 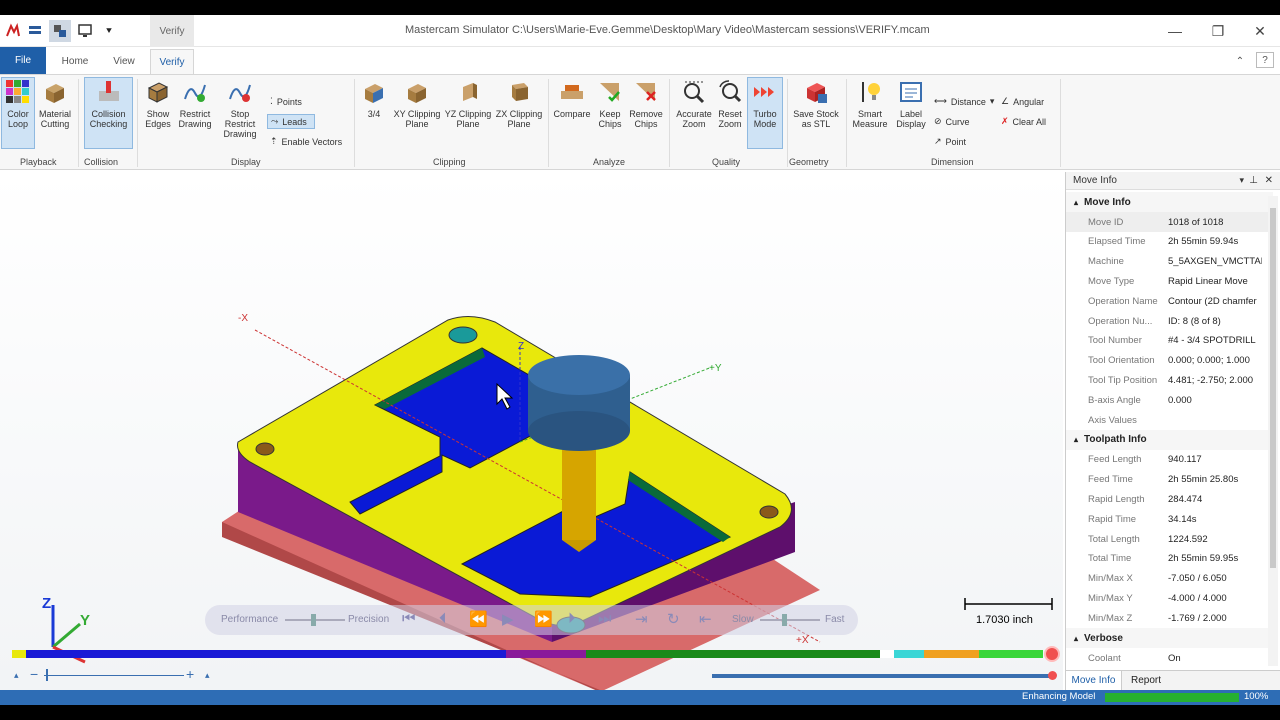 What do you see at coordinates (870, 103) in the screenshot?
I see `smart-measure-button: Smart Measure` at bounding box center [870, 103].